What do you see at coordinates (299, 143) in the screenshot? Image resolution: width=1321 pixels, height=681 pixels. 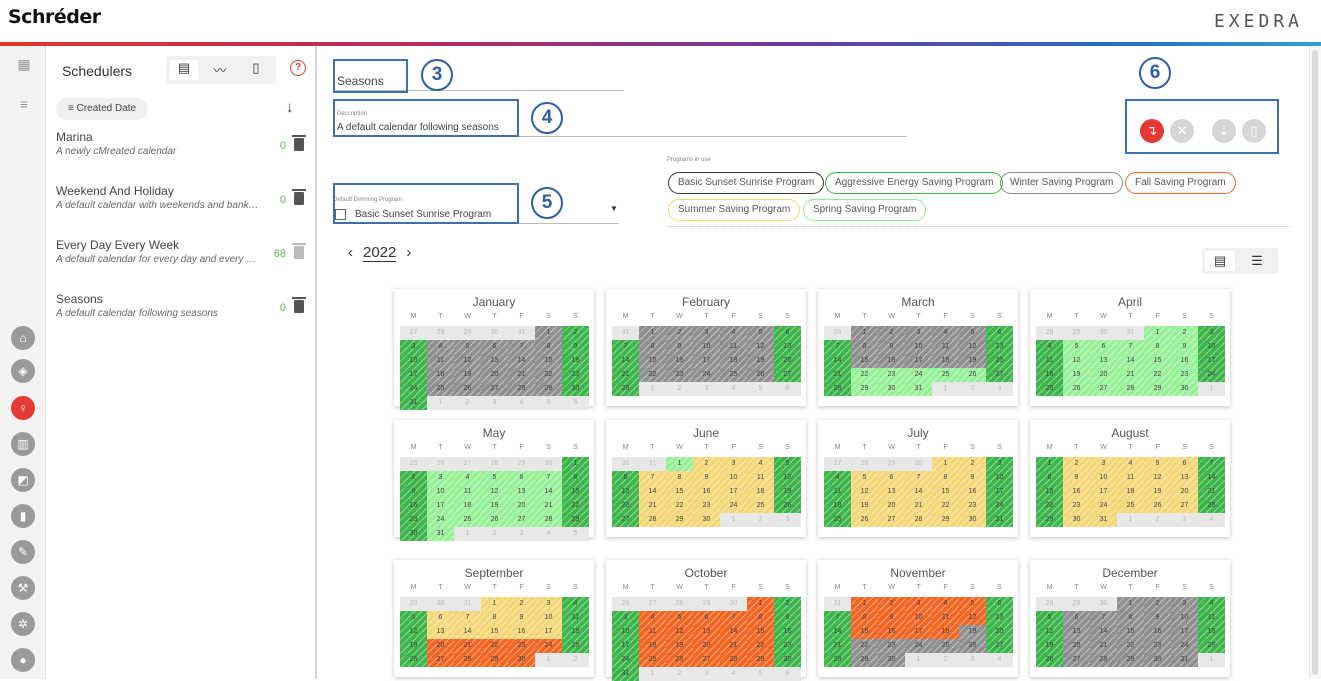 I see `trash-icon` at bounding box center [299, 143].